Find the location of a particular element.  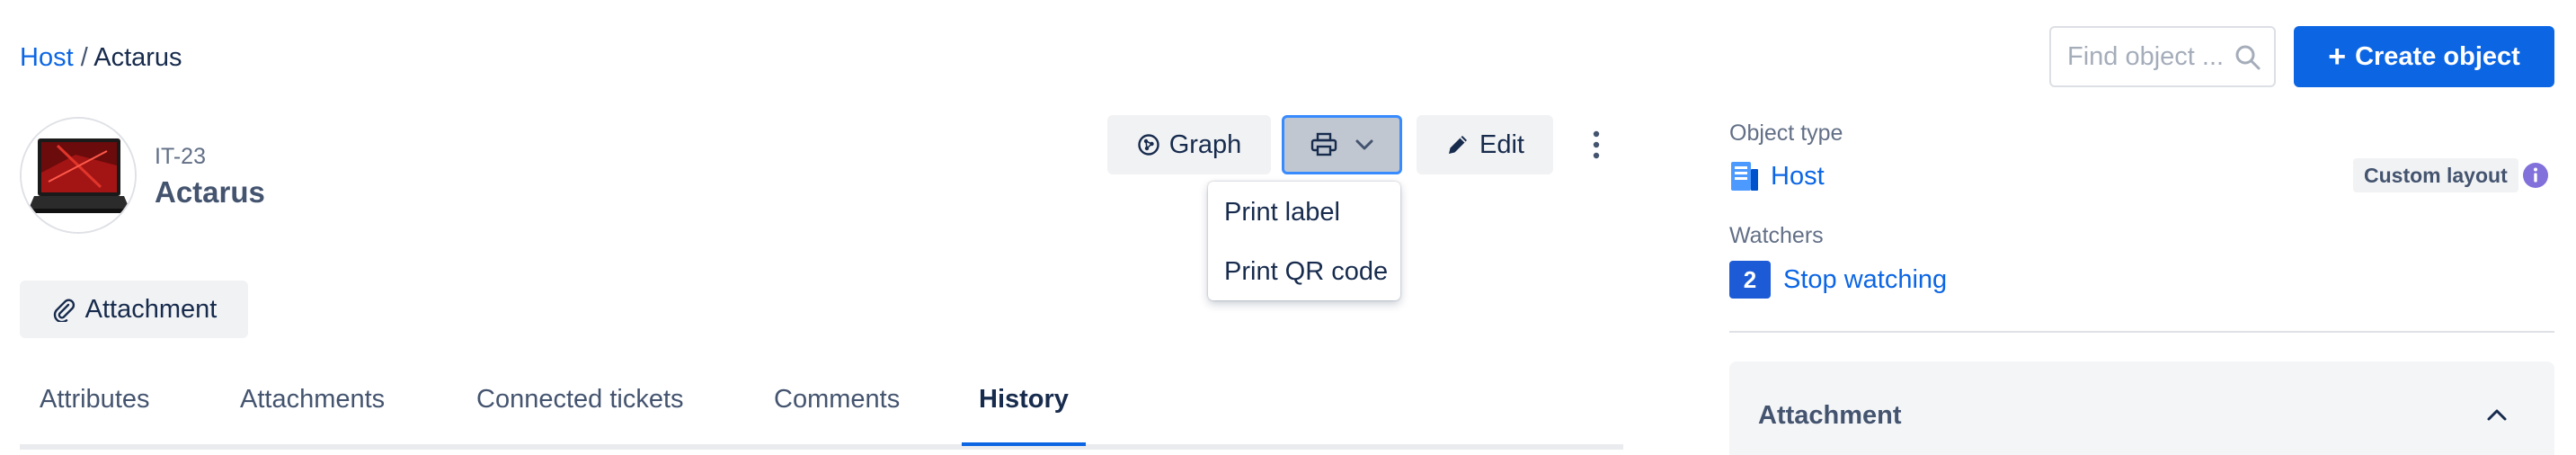

tabs-divider is located at coordinates (821, 447).